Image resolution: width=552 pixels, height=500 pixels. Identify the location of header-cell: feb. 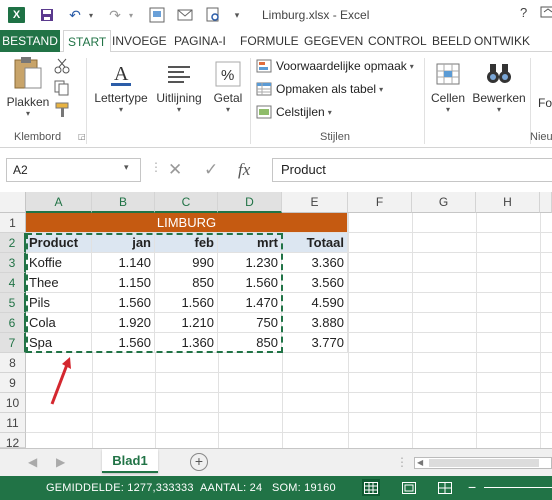
(186, 243).